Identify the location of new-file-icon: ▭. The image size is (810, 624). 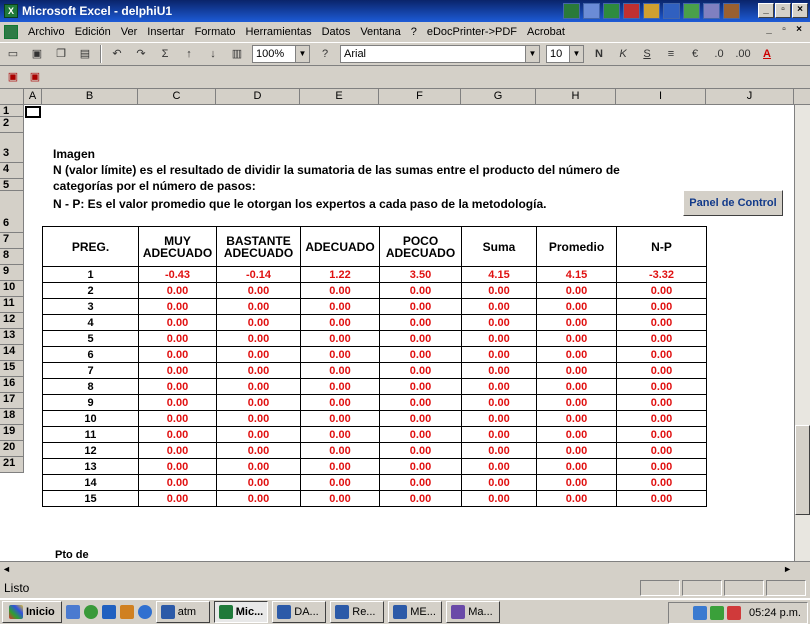
(13, 54).